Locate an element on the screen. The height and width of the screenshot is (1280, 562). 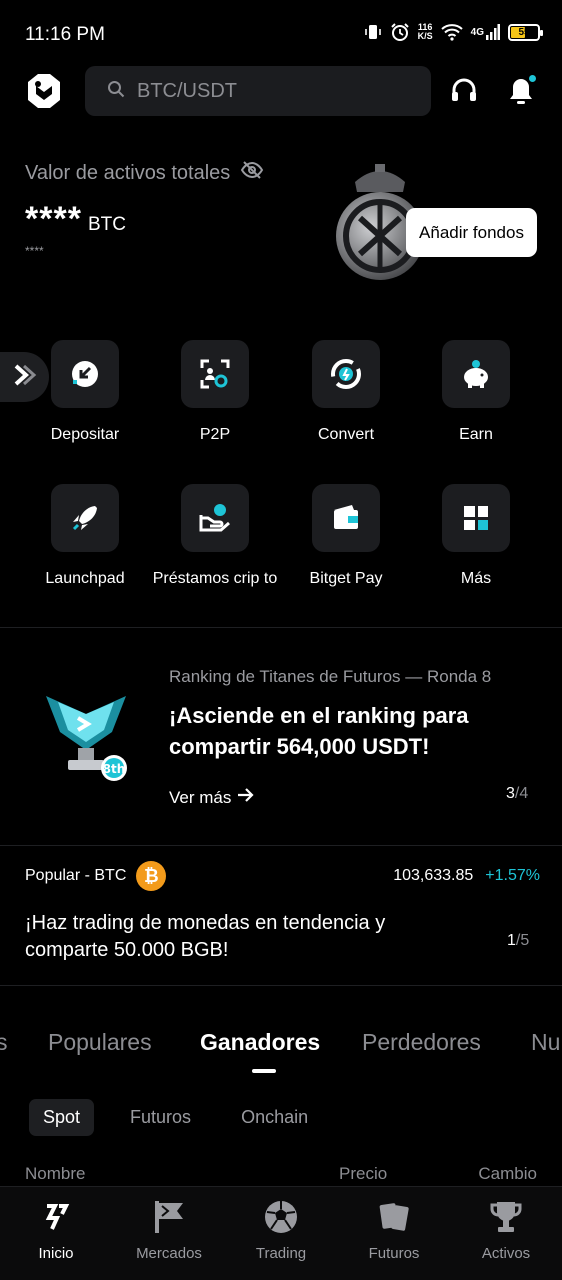
bottom-nav: Inicio Mercados Trading Futuros Activos is located at coordinates (281, 1233).